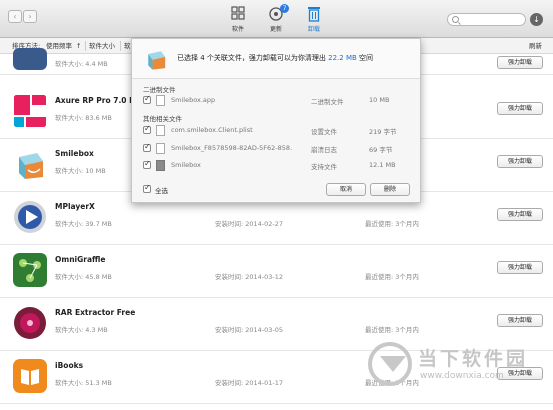 Image resolution: width=553 pixels, height=410 pixels. What do you see at coordinates (536, 19) in the screenshot?
I see `download-icon: ↓` at bounding box center [536, 19].